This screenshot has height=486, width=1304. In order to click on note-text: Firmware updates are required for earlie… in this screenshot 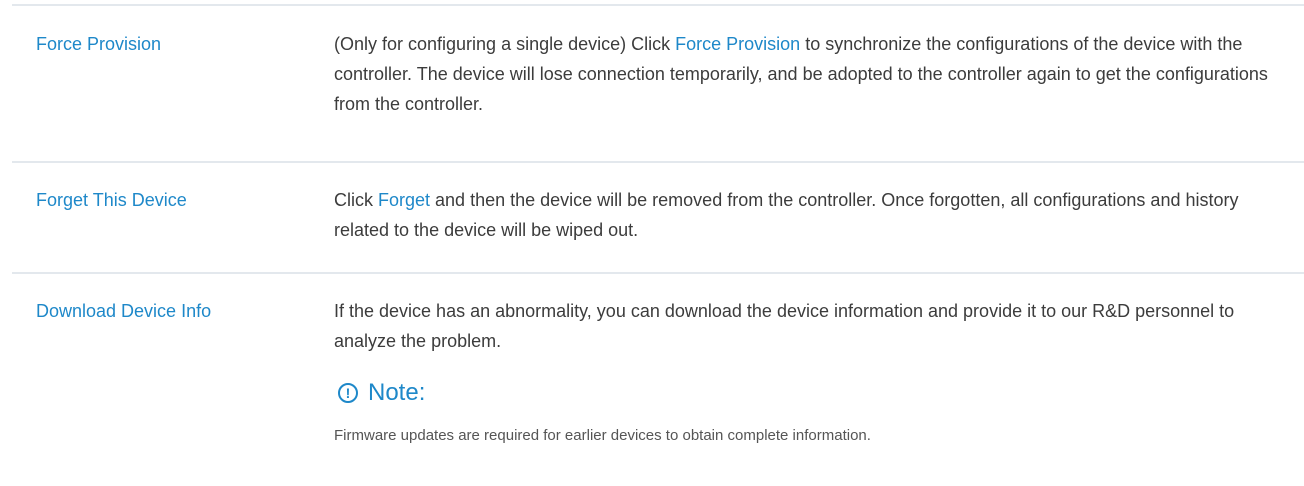, I will do `click(602, 435)`.